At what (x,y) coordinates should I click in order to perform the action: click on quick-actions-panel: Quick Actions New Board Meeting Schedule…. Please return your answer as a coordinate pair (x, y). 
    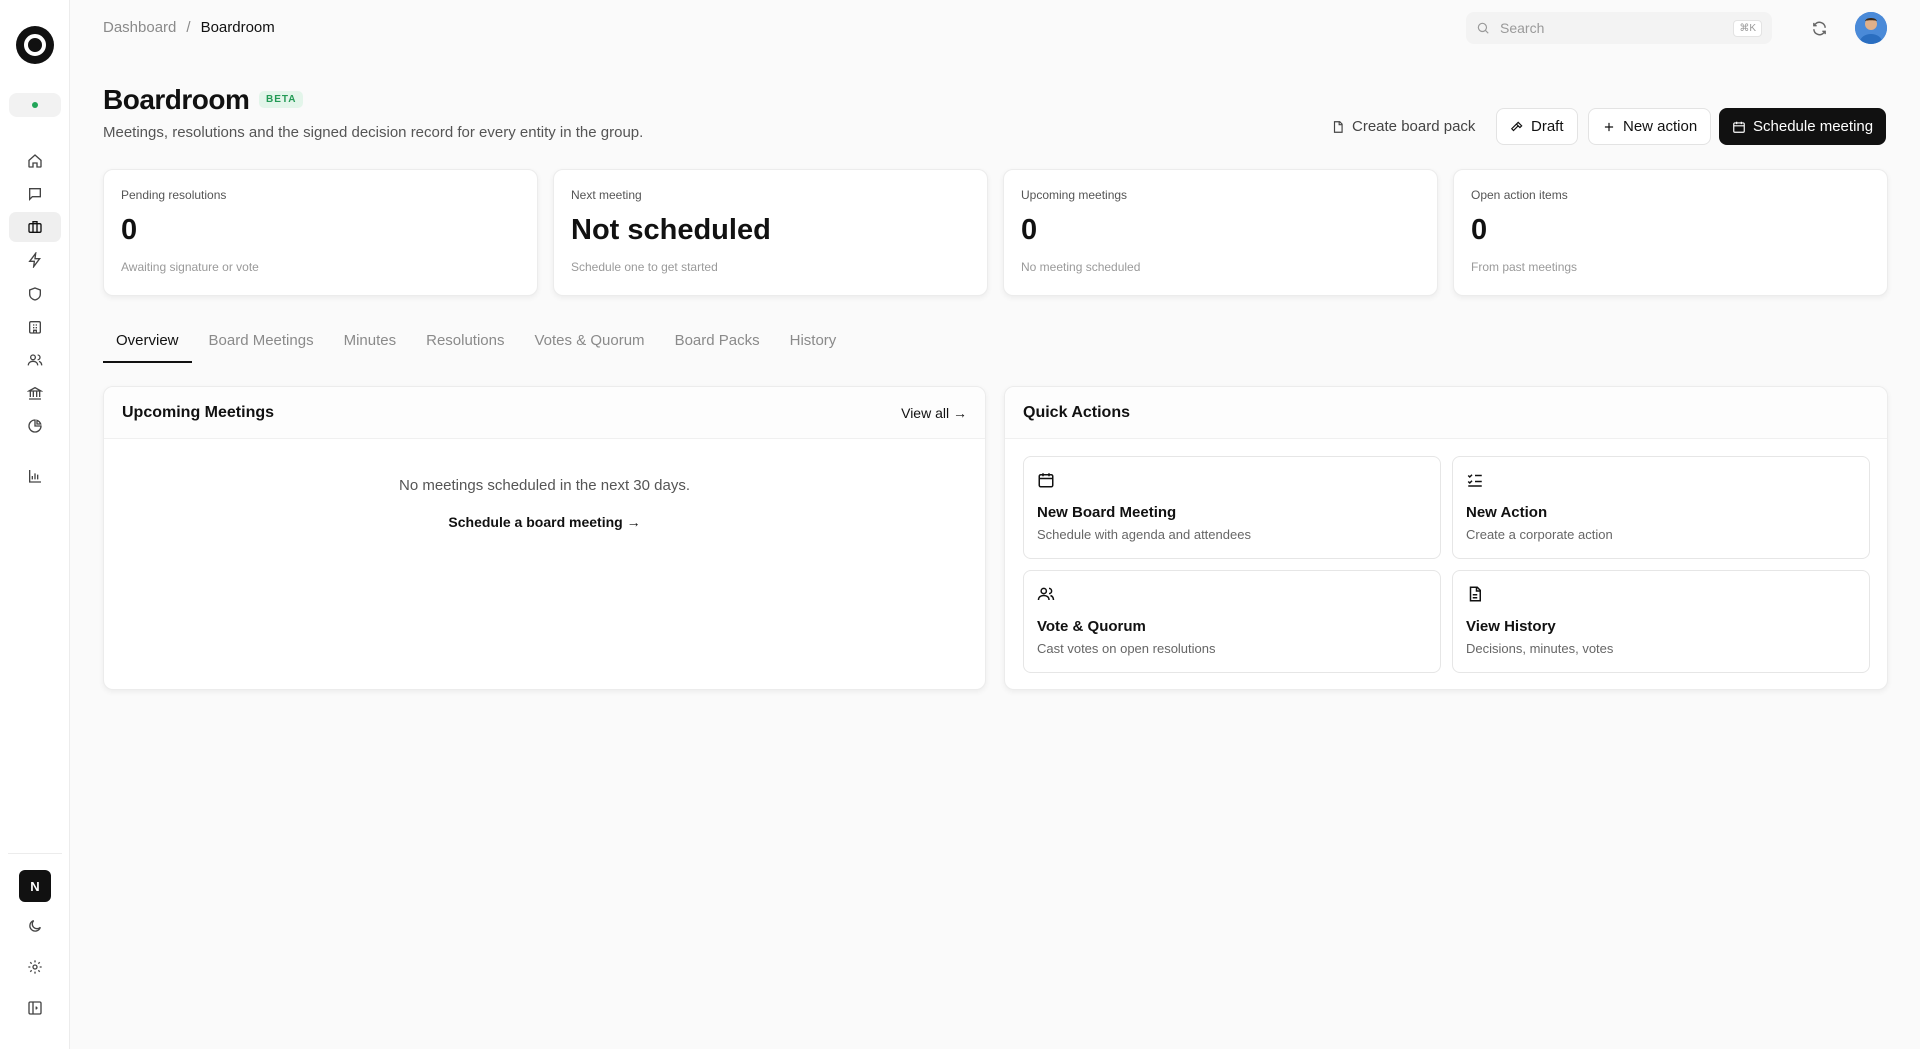
    Looking at the image, I should click on (1446, 538).